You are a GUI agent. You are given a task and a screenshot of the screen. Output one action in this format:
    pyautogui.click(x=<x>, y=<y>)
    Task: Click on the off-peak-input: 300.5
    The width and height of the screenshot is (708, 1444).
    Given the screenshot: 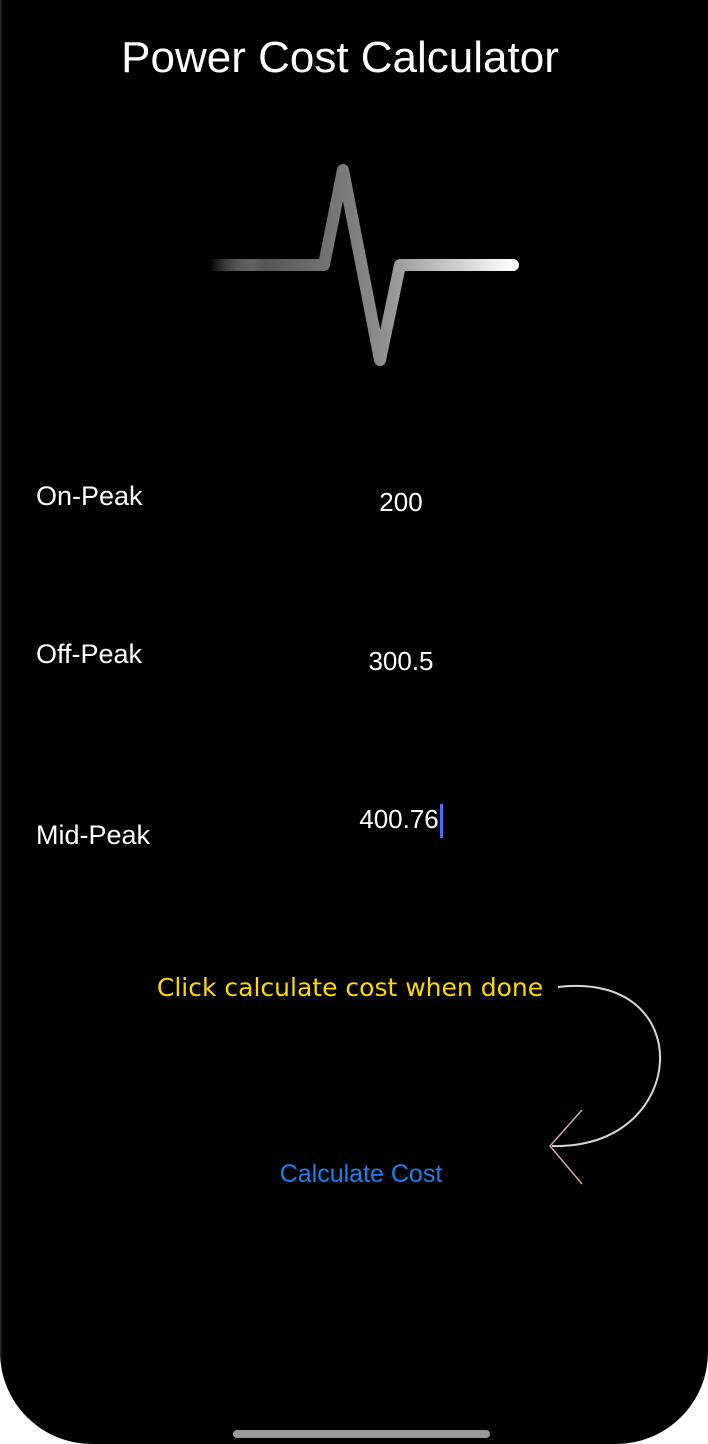 What is the action you would take?
    pyautogui.click(x=401, y=661)
    